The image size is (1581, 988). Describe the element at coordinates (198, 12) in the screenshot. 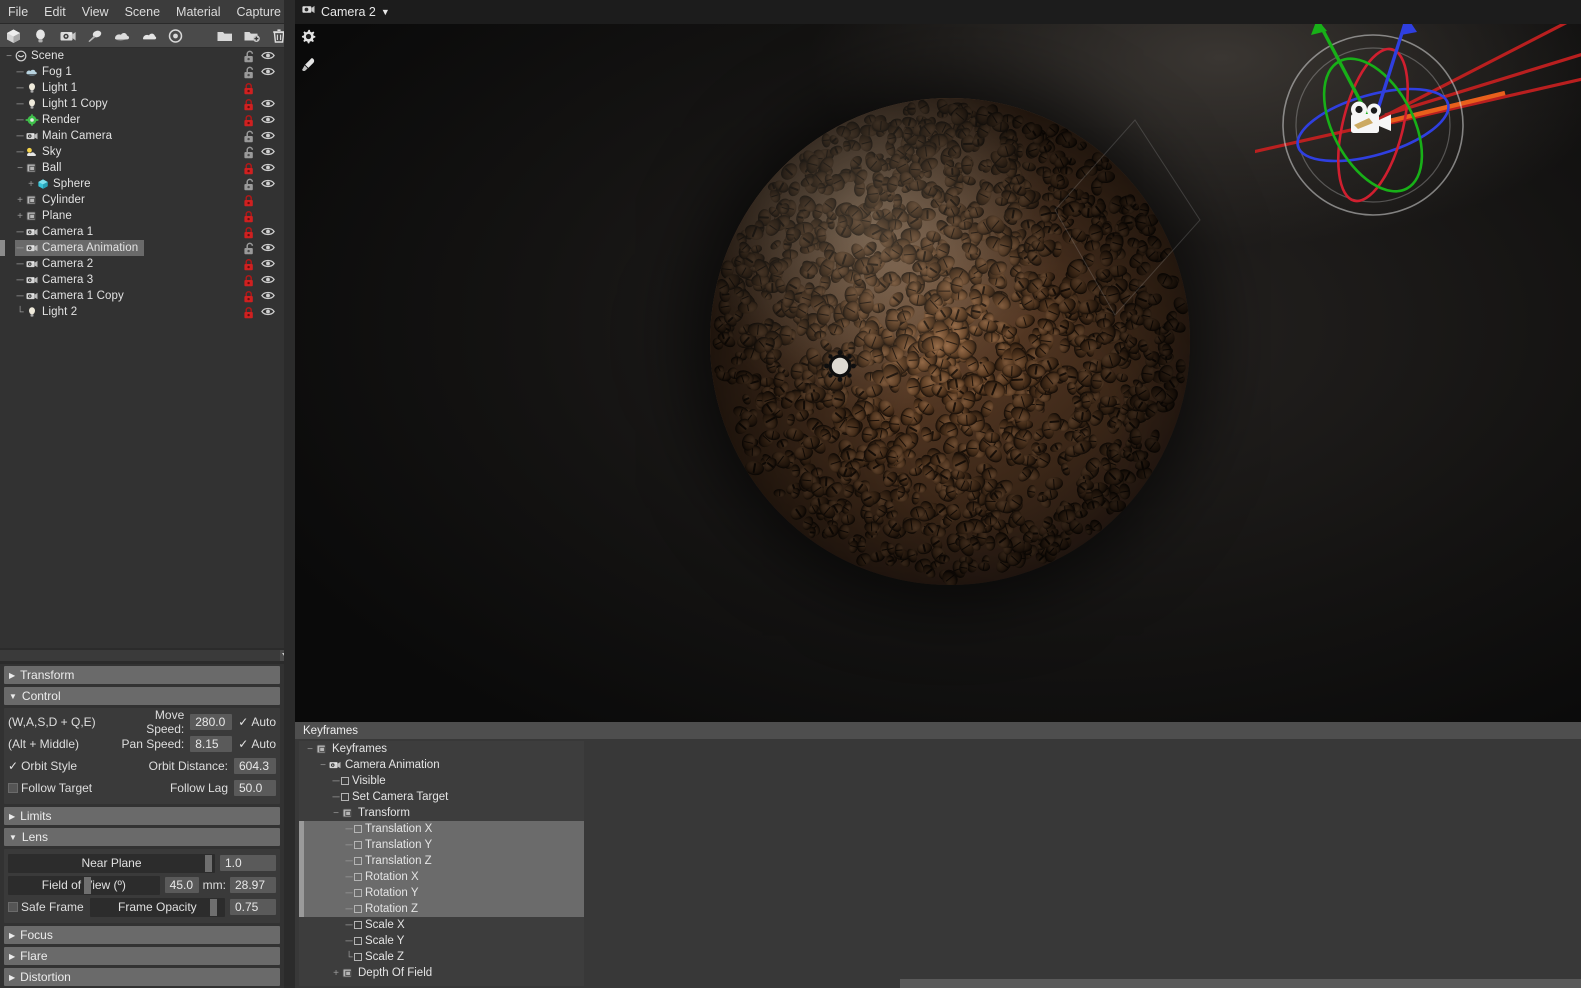

I see `menu-material: Material` at that location.